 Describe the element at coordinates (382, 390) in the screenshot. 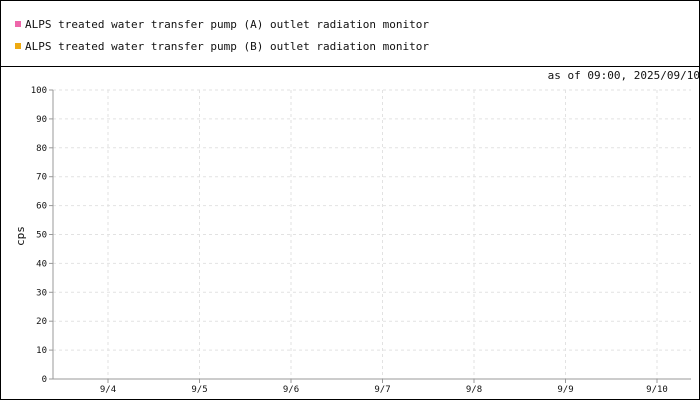

I see `x-tick-label: 9/7` at that location.